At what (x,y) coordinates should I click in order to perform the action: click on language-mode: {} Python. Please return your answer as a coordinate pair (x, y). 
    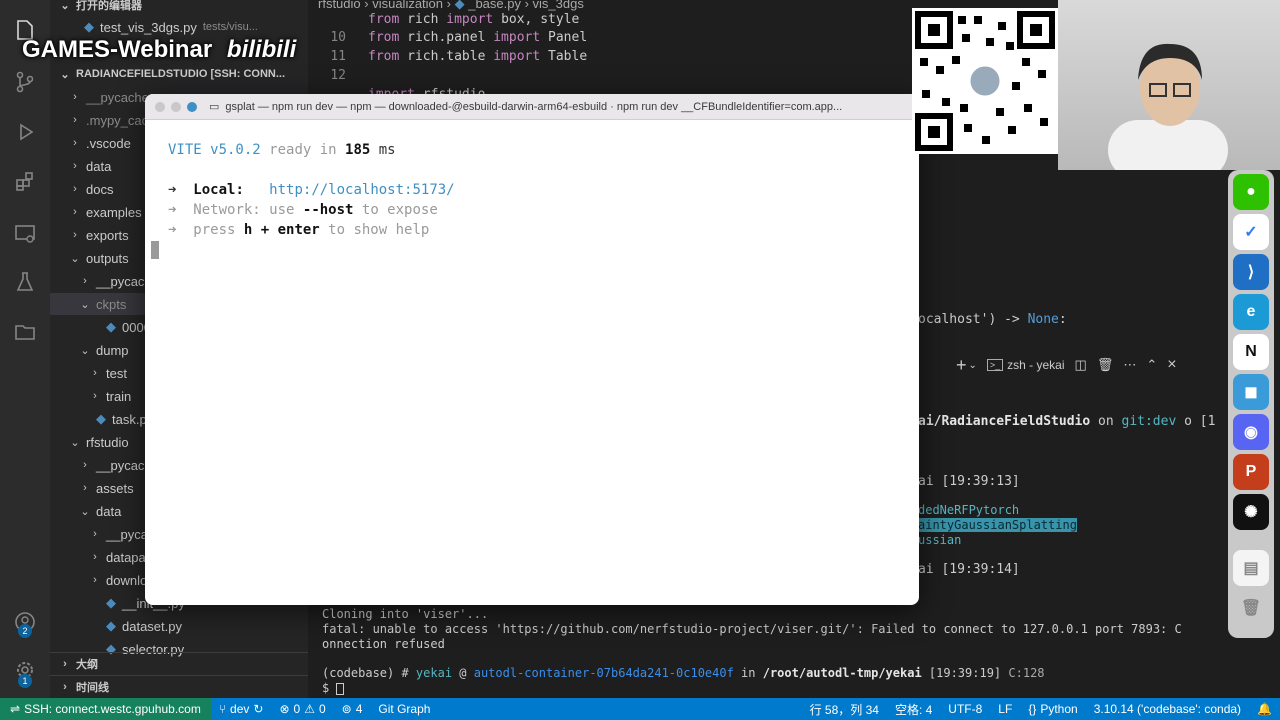
    Looking at the image, I should click on (1052, 709).